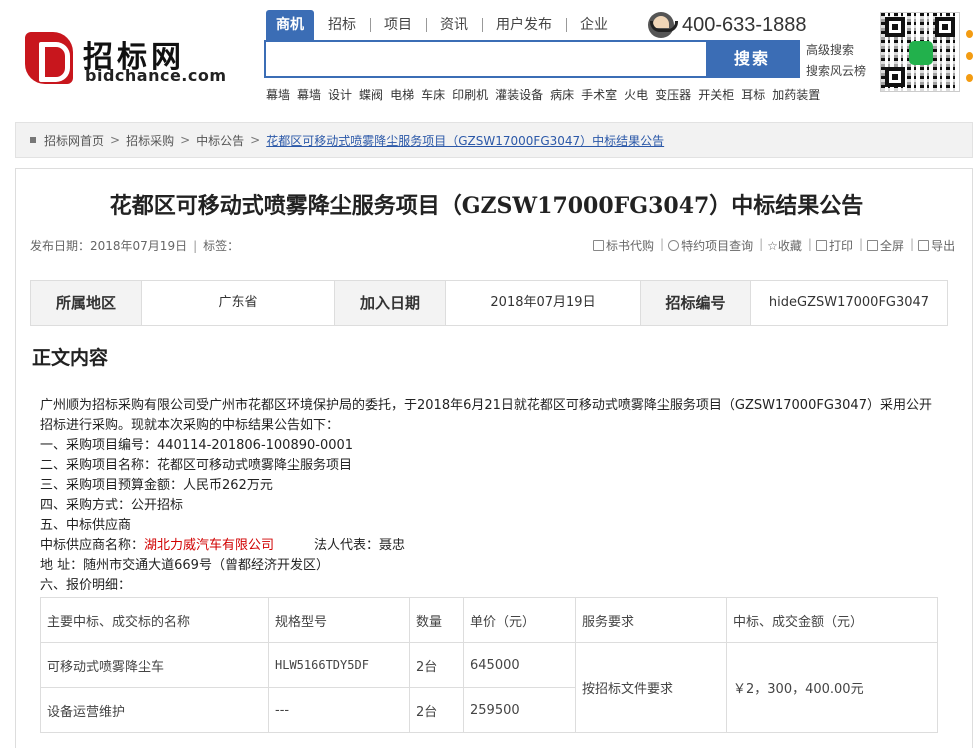 This screenshot has width=973, height=748. What do you see at coordinates (920, 52) in the screenshot?
I see `qr-code` at bounding box center [920, 52].